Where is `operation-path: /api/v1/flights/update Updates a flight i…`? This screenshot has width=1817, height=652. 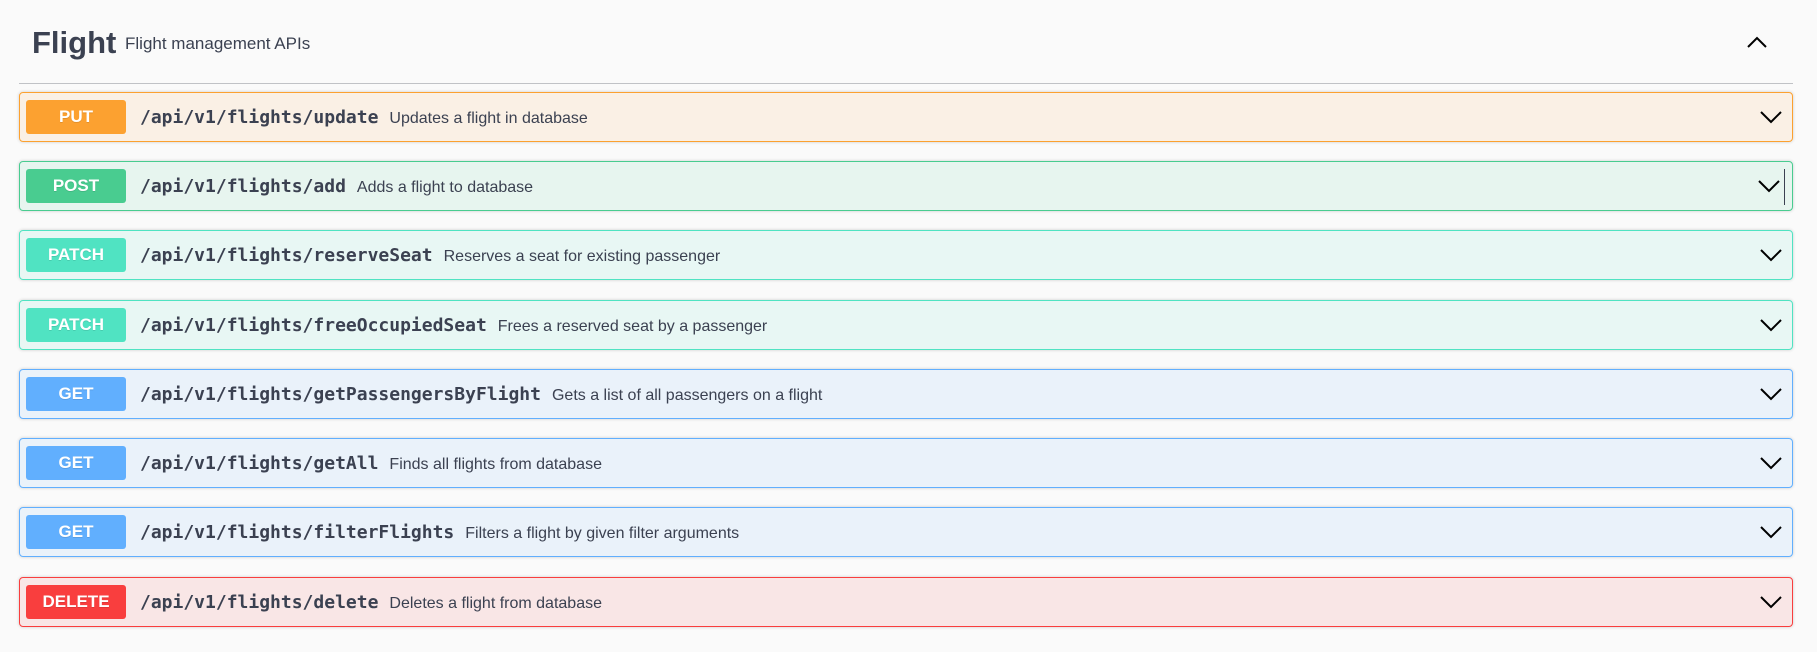
operation-path: /api/v1/flights/update Updates a flight i… is located at coordinates (364, 118).